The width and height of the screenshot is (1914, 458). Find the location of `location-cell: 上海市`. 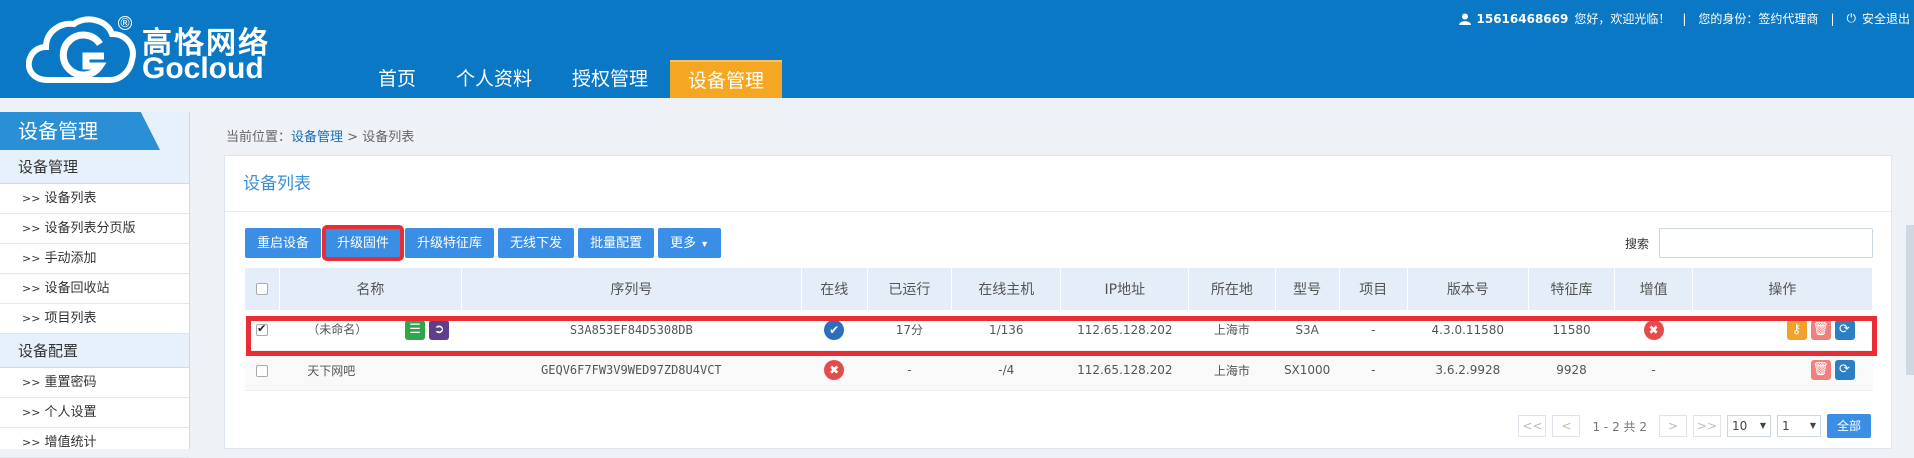

location-cell: 上海市 is located at coordinates (1232, 330).